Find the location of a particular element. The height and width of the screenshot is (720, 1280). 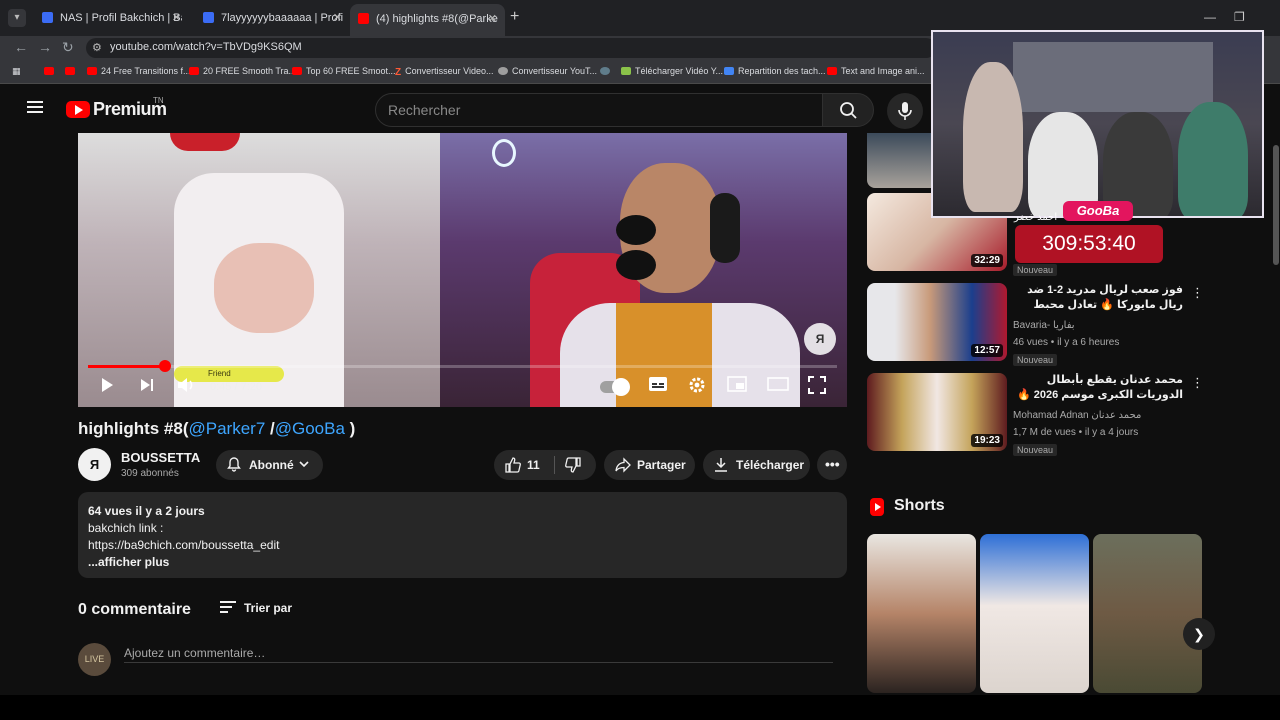

menu-hamburger-icon is located at coordinates (35, 107).